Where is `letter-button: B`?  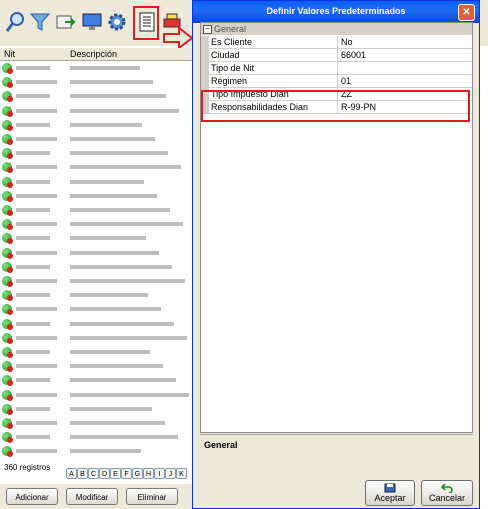
letter-button: B is located at coordinates (82, 473).